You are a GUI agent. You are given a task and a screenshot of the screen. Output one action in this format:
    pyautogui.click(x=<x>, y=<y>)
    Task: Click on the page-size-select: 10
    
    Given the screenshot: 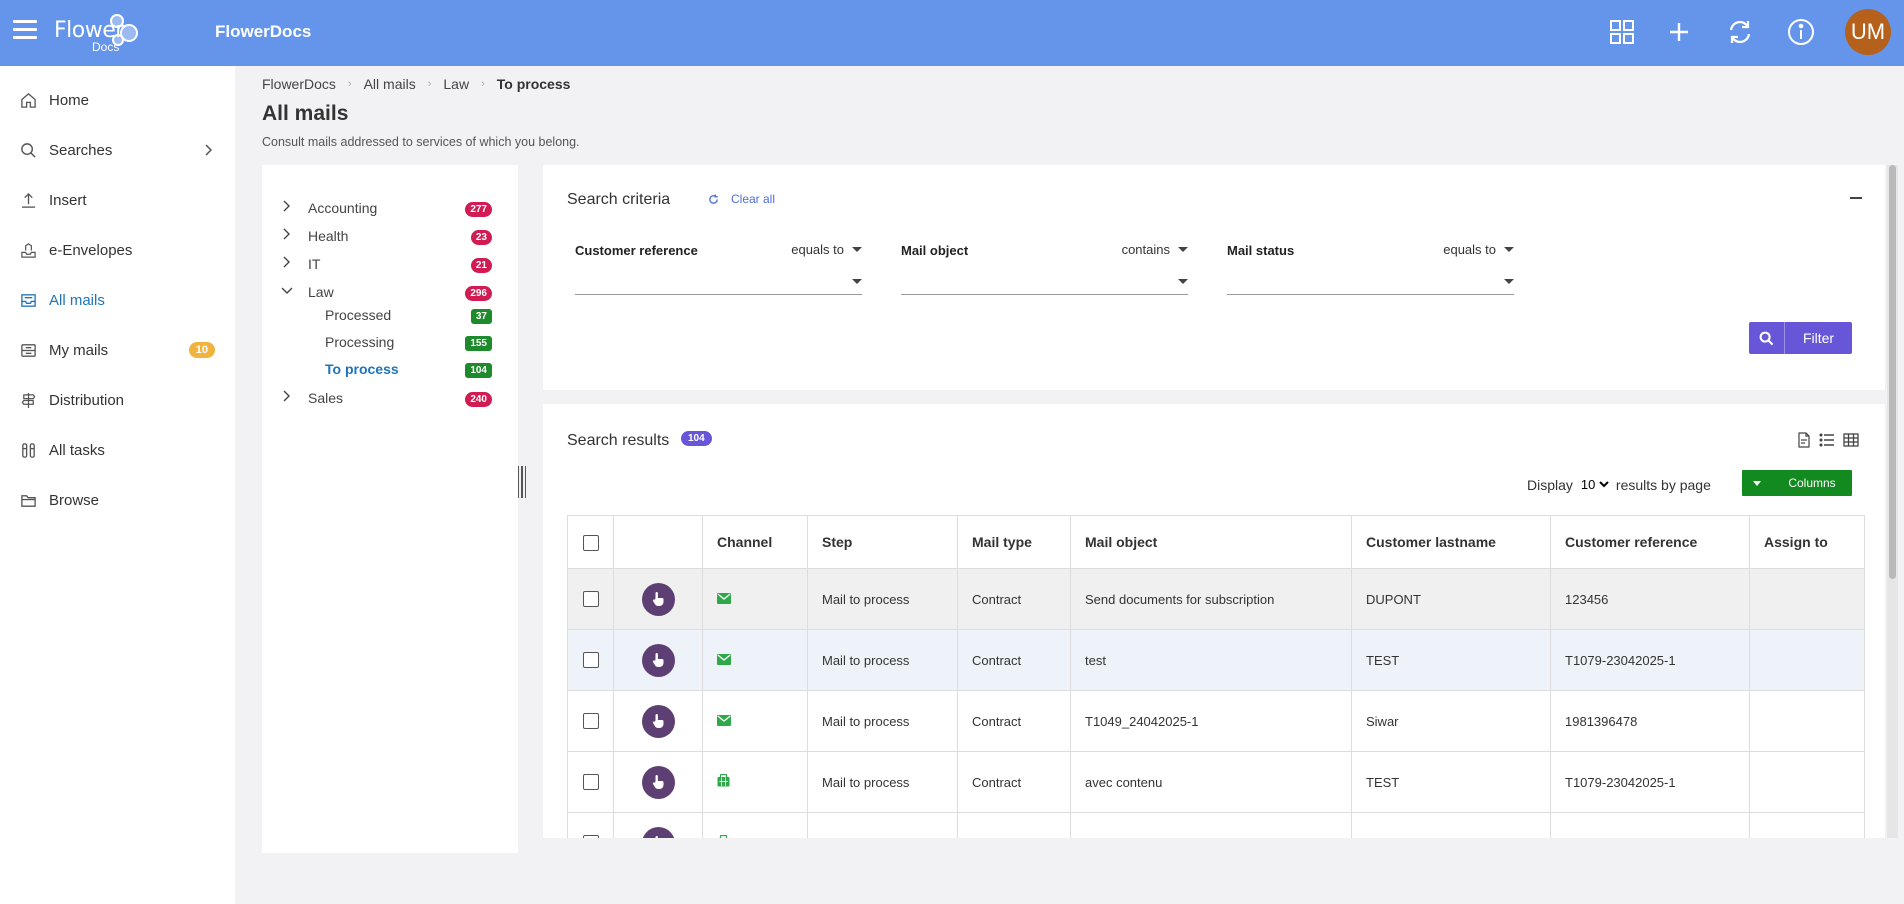 What is the action you would take?
    pyautogui.click(x=1594, y=484)
    